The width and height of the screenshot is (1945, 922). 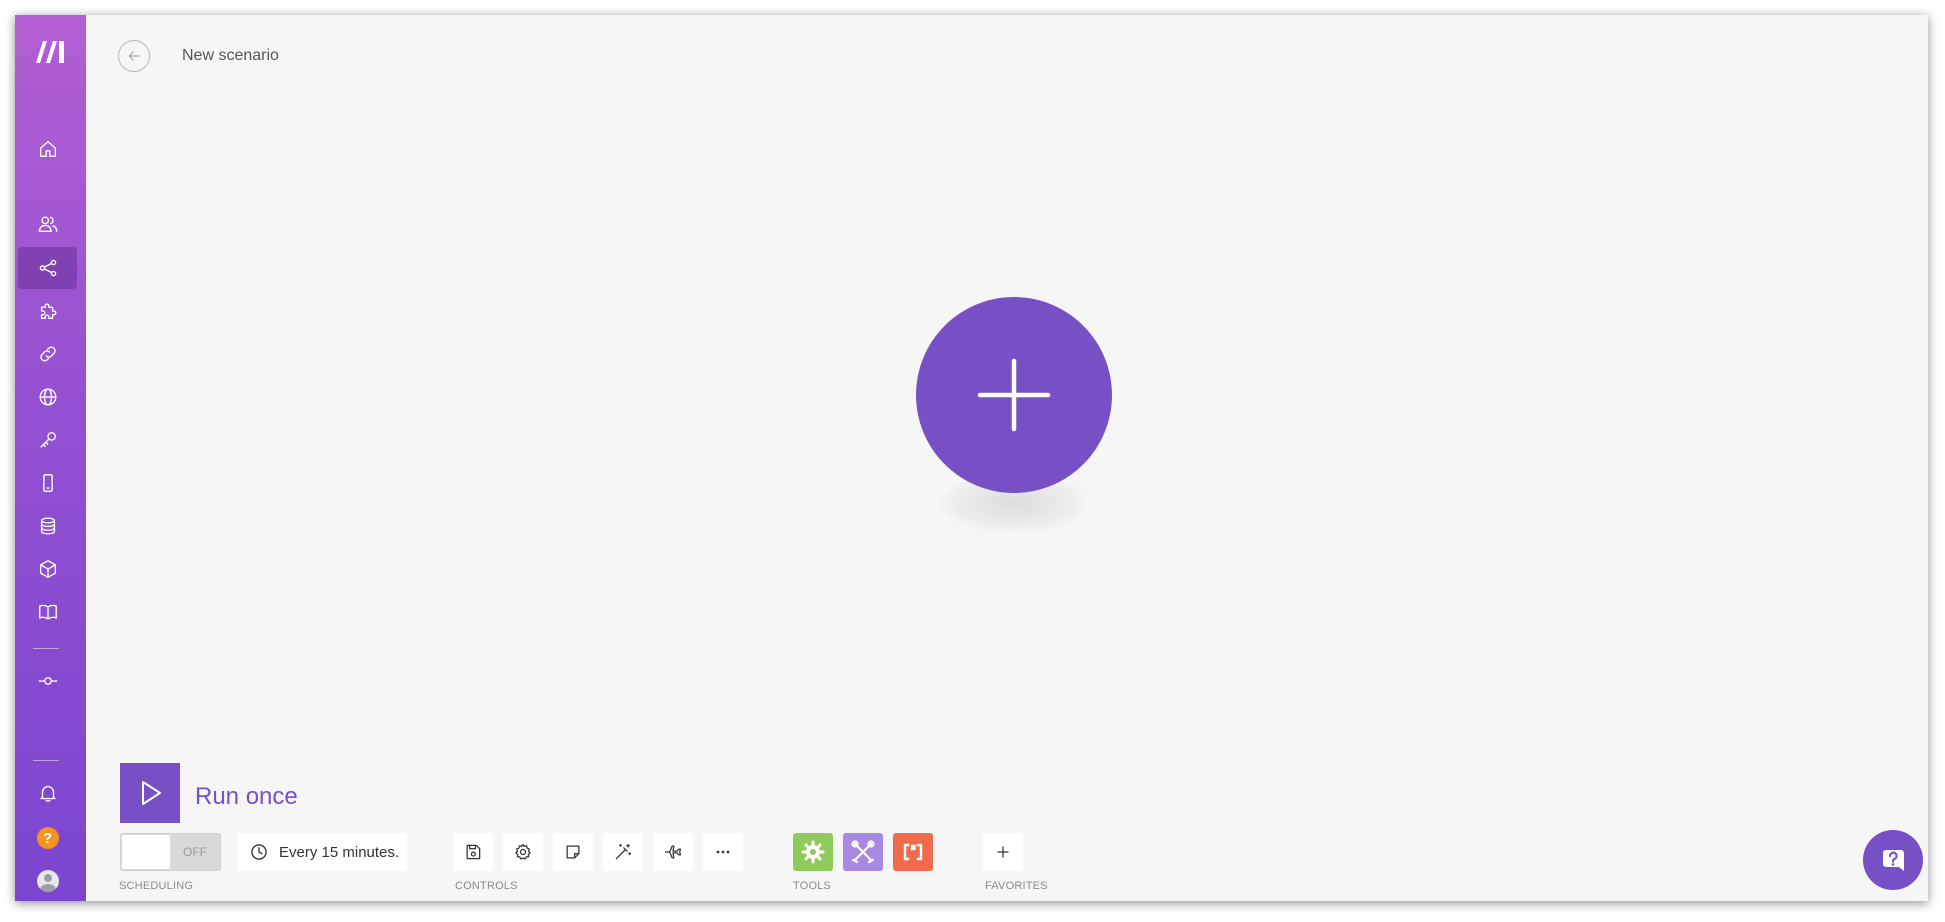 I want to click on flow-control-tool, so click(x=813, y=852).